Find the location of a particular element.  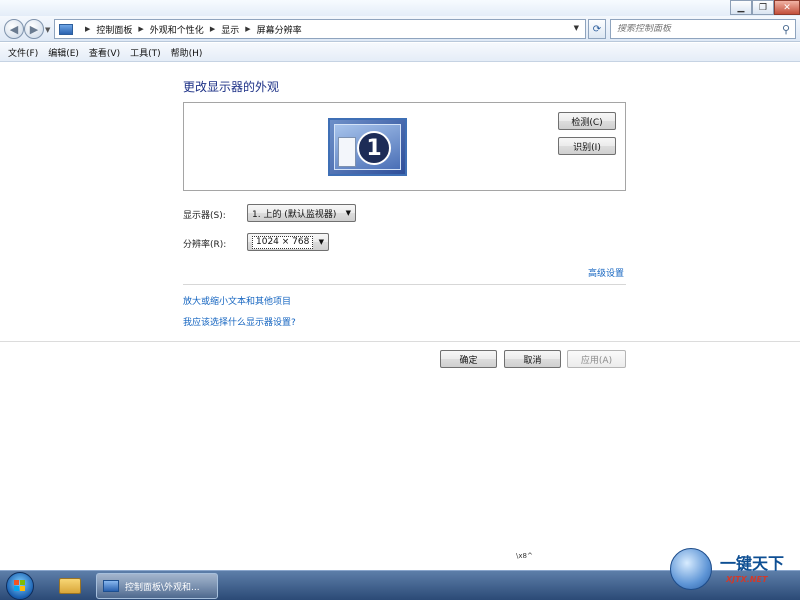

display-settings-help-link: 我应该选择什么显示器设置? is located at coordinates (239, 321).